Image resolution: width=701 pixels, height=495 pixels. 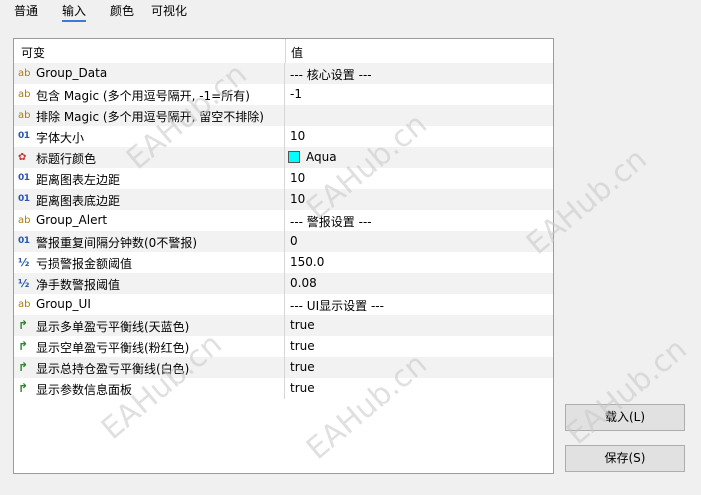 I want to click on color-swatch, so click(x=294, y=157).